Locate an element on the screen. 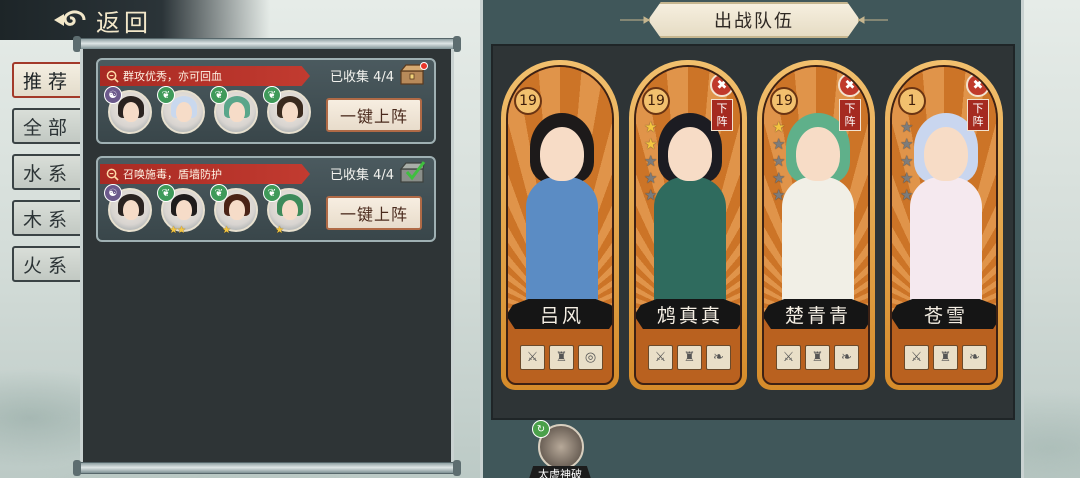 Image resolution: width=1080 pixels, height=478 pixels. recommendation-tag-text: 召唤施毒，盾墙防护 is located at coordinates (172, 174).